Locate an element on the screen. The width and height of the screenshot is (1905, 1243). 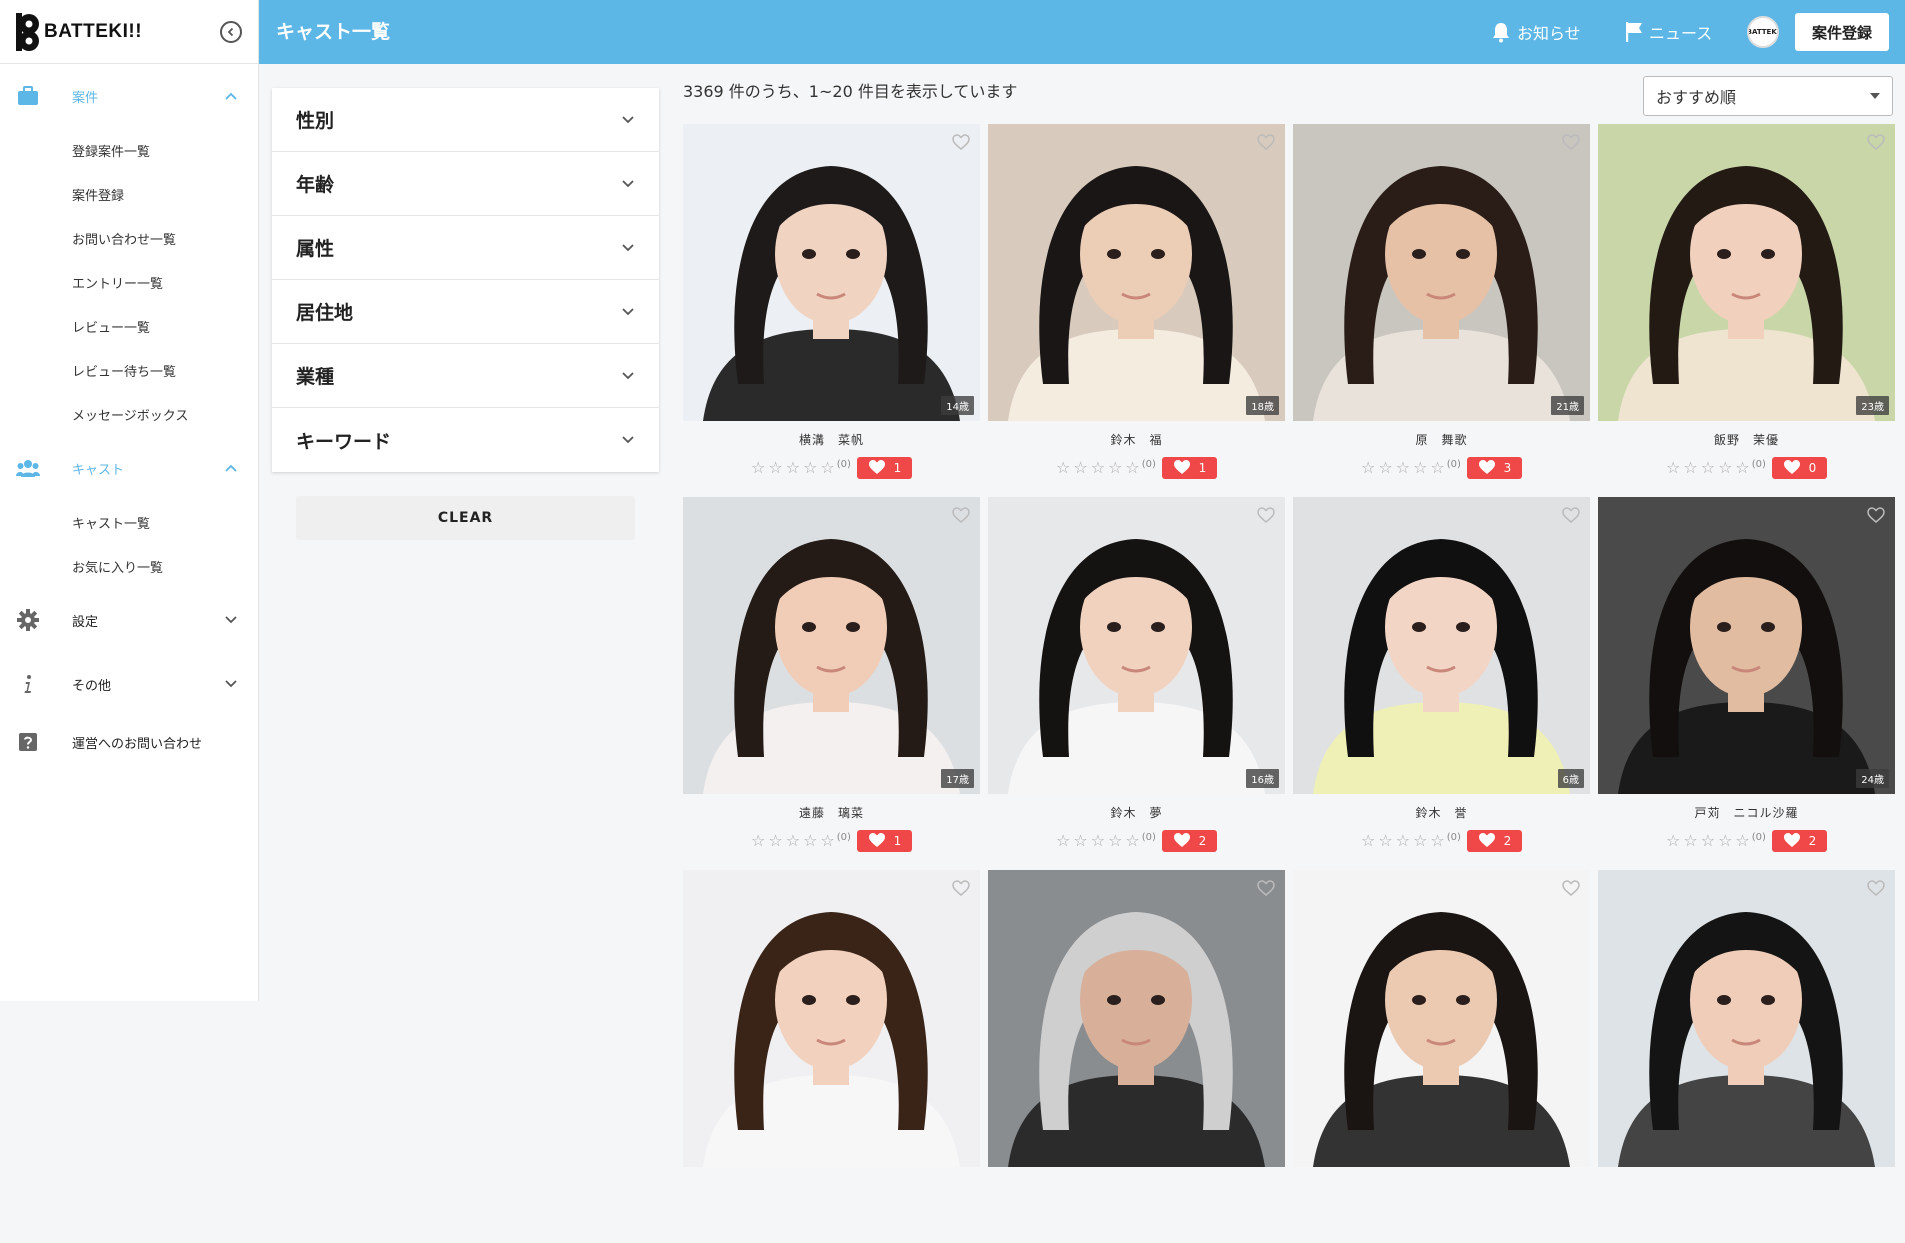
sidebar-item: メッセージボックス is located at coordinates (129, 414).